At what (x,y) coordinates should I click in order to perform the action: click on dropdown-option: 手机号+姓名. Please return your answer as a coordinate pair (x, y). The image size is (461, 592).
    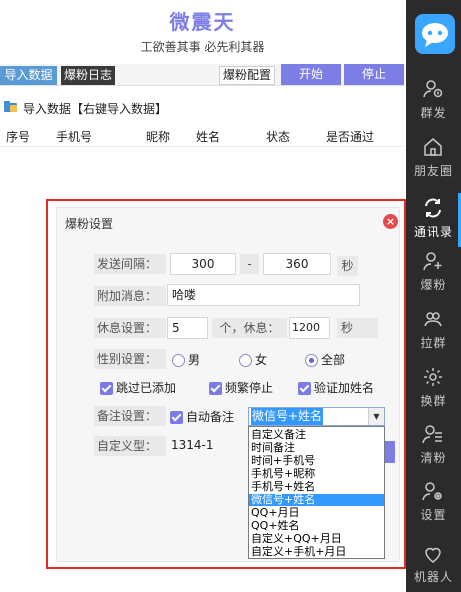
    Looking at the image, I should click on (316, 487).